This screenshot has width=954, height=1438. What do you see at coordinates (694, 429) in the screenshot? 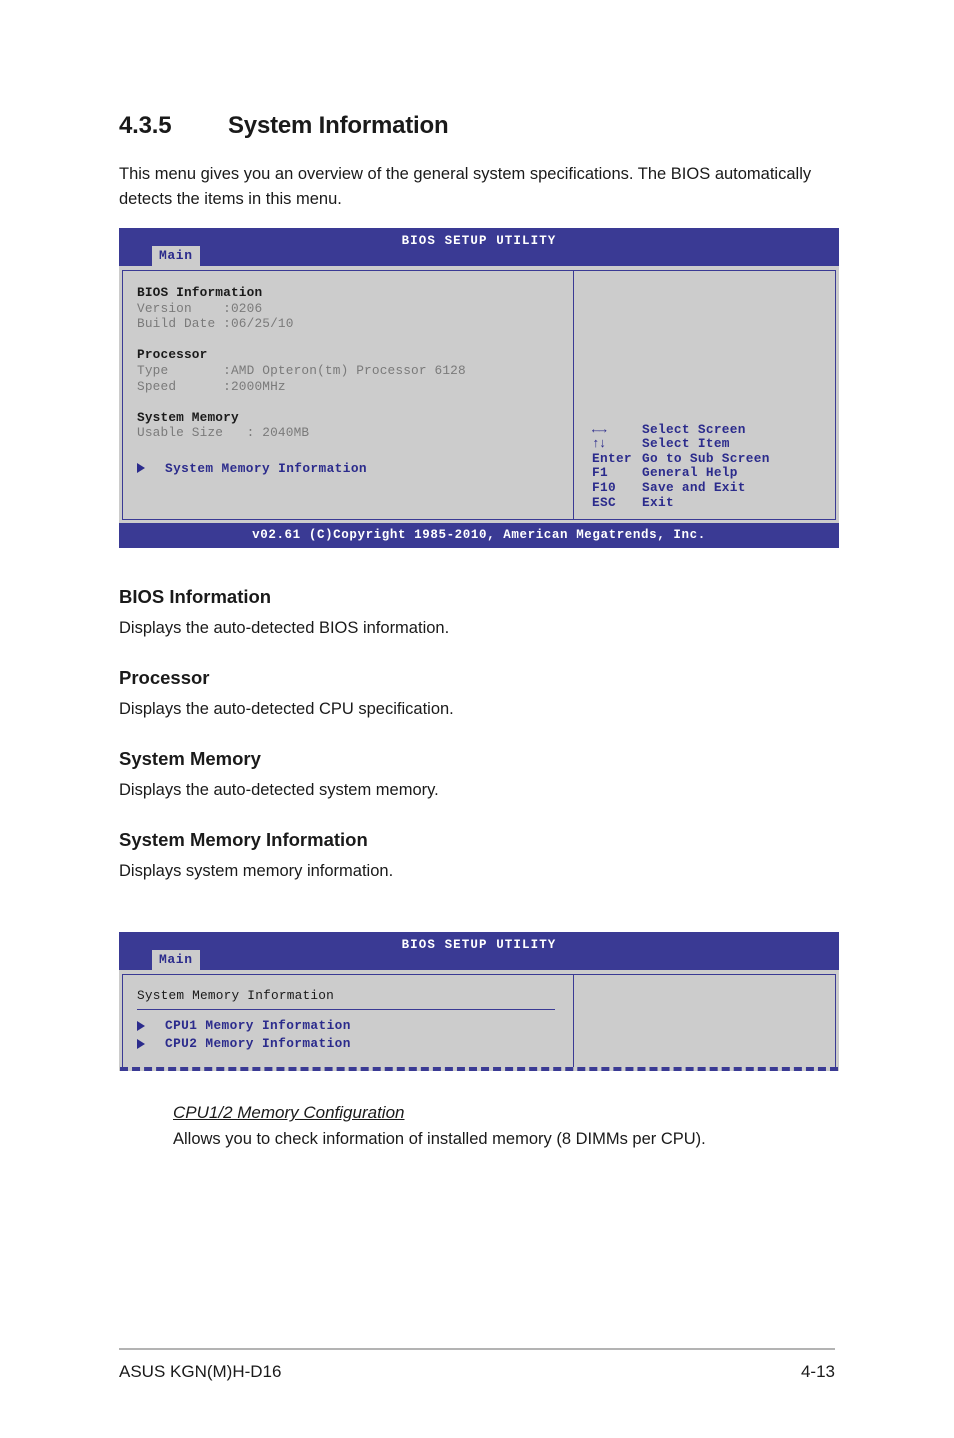
I see `nav-key-desc: Select Screen` at bounding box center [694, 429].